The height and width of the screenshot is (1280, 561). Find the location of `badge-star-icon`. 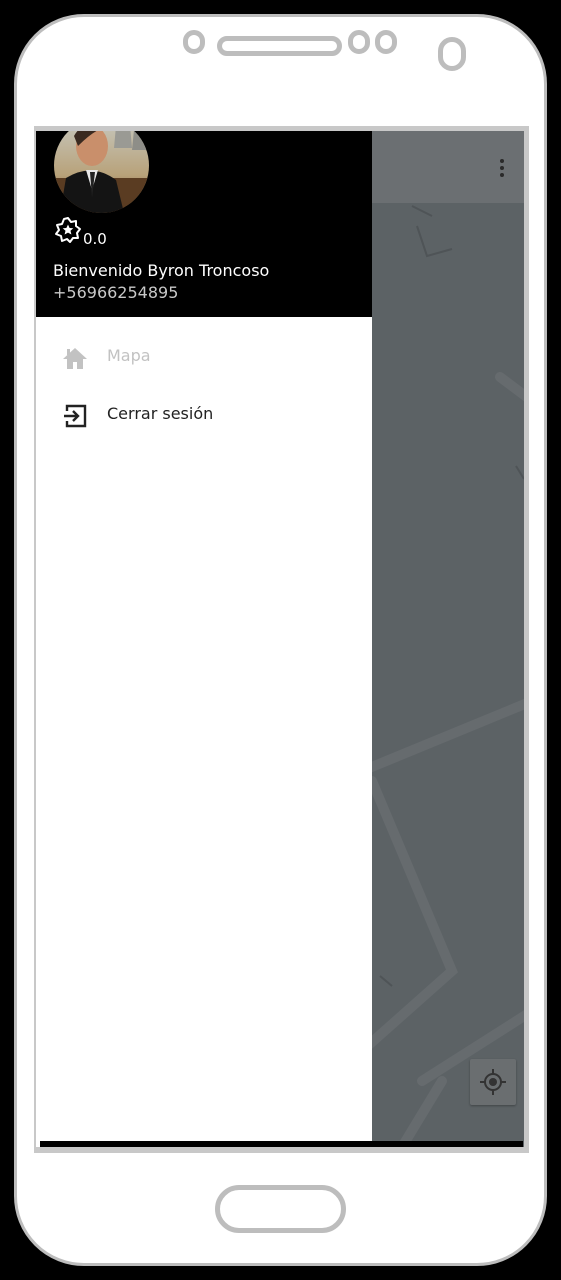

badge-star-icon is located at coordinates (68, 230).